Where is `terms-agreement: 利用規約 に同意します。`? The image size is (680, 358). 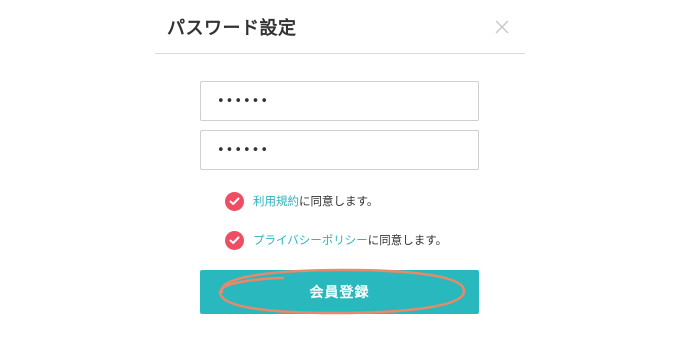 terms-agreement: 利用規約 に同意します。 is located at coordinates (301, 201).